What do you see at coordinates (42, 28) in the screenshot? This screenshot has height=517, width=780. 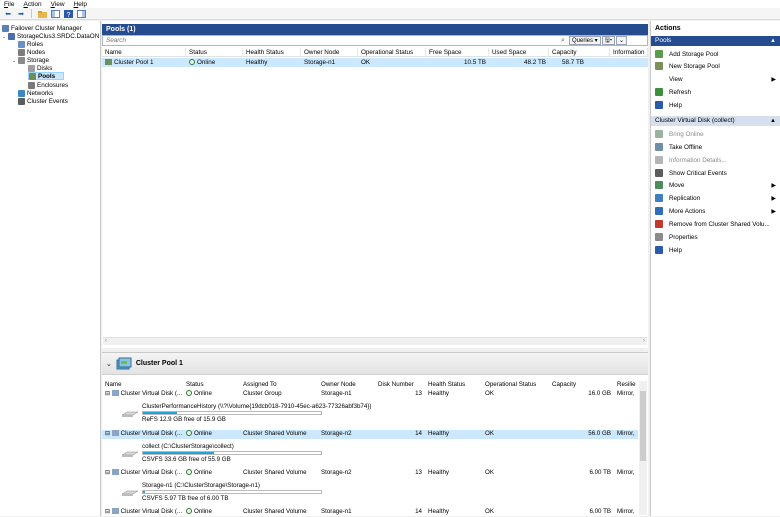 I see `tree-node-failover-cluster-manager: Failover Cluster Manager` at bounding box center [42, 28].